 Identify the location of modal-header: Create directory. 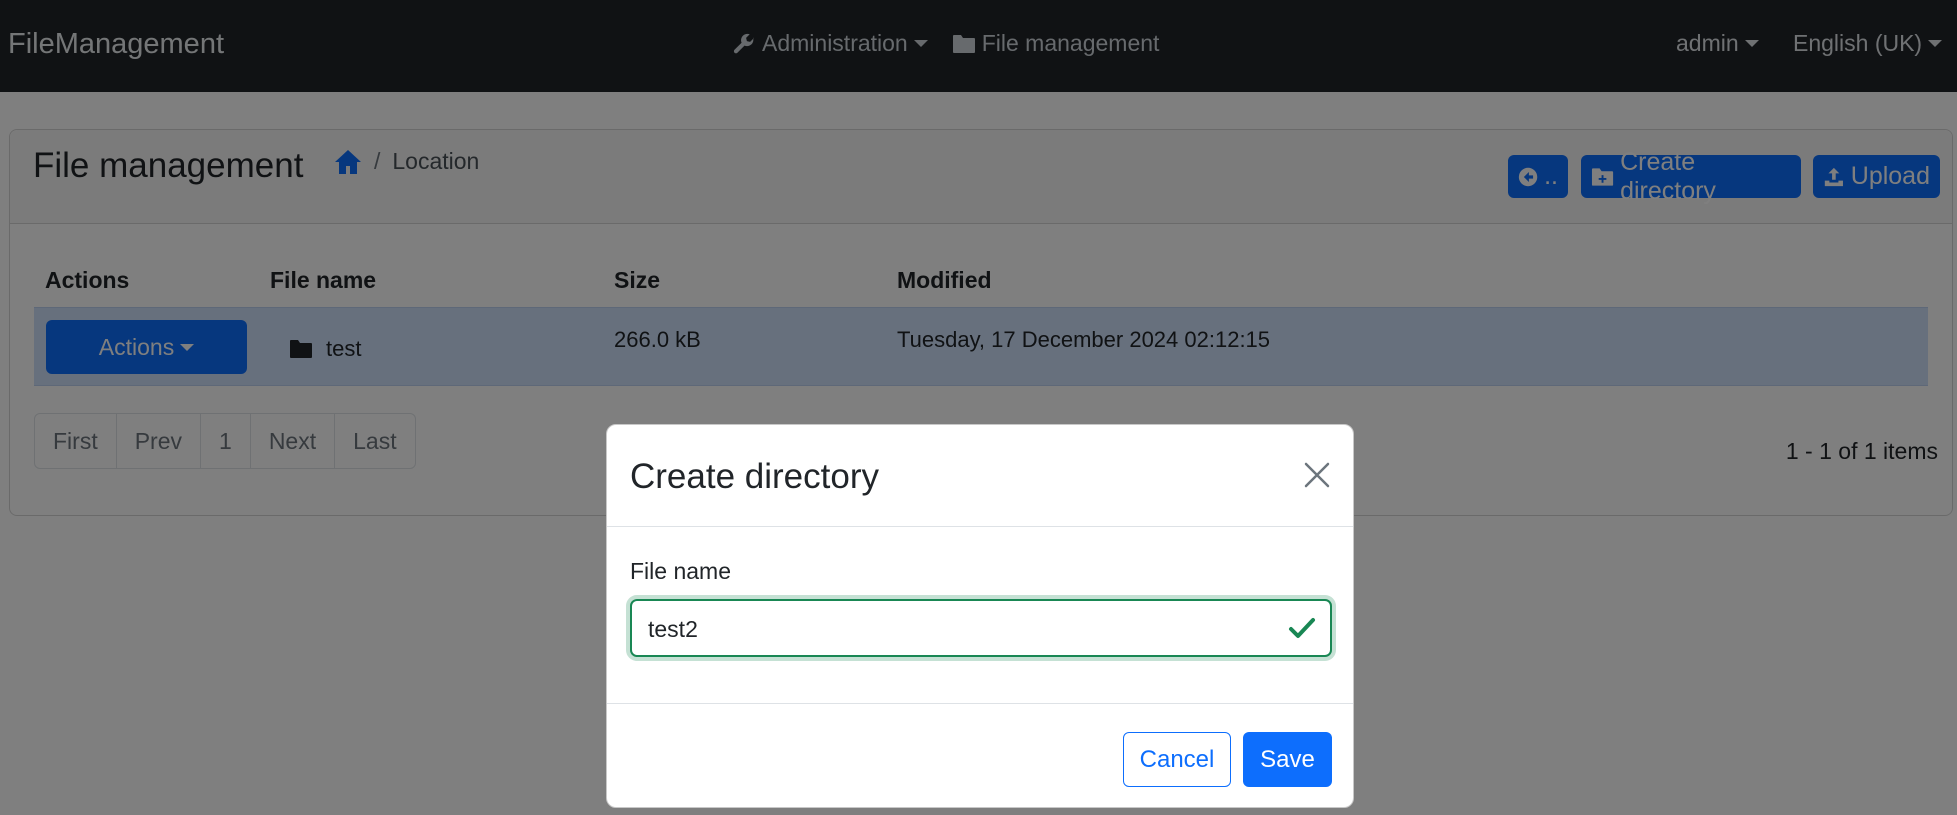
(980, 476).